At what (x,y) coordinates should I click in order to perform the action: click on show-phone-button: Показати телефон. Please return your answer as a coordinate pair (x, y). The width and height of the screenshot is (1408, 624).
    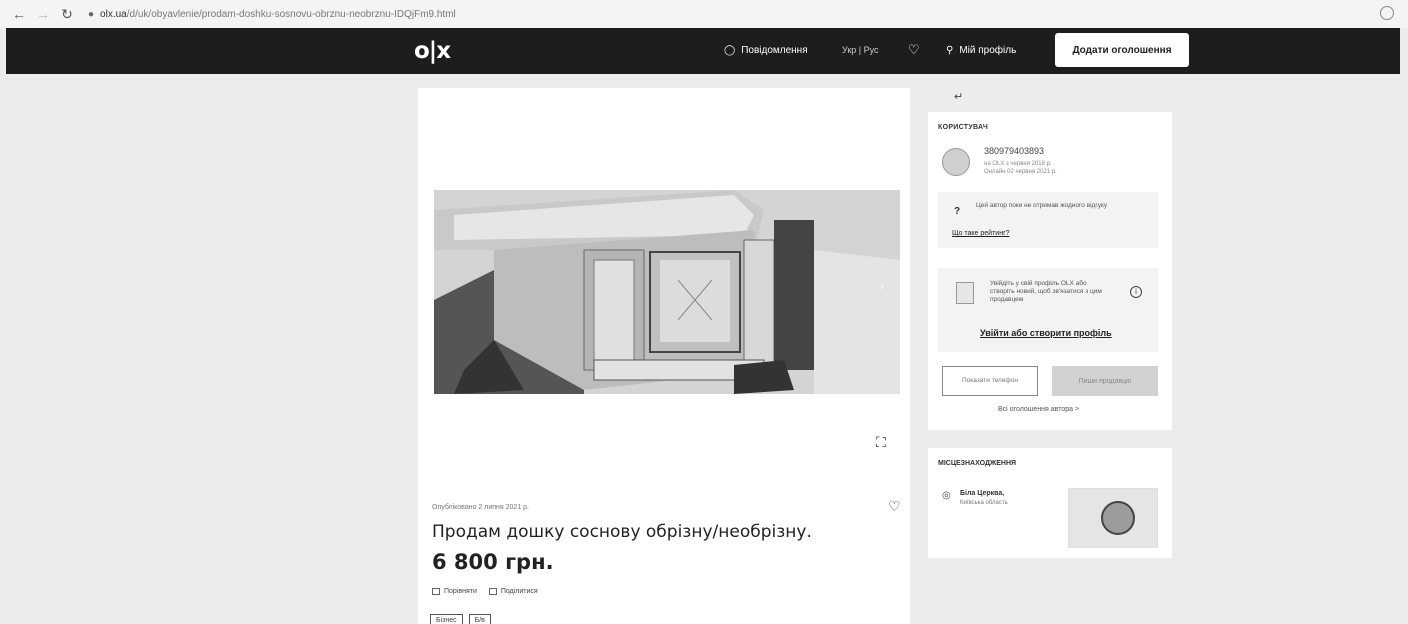
    Looking at the image, I should click on (990, 381).